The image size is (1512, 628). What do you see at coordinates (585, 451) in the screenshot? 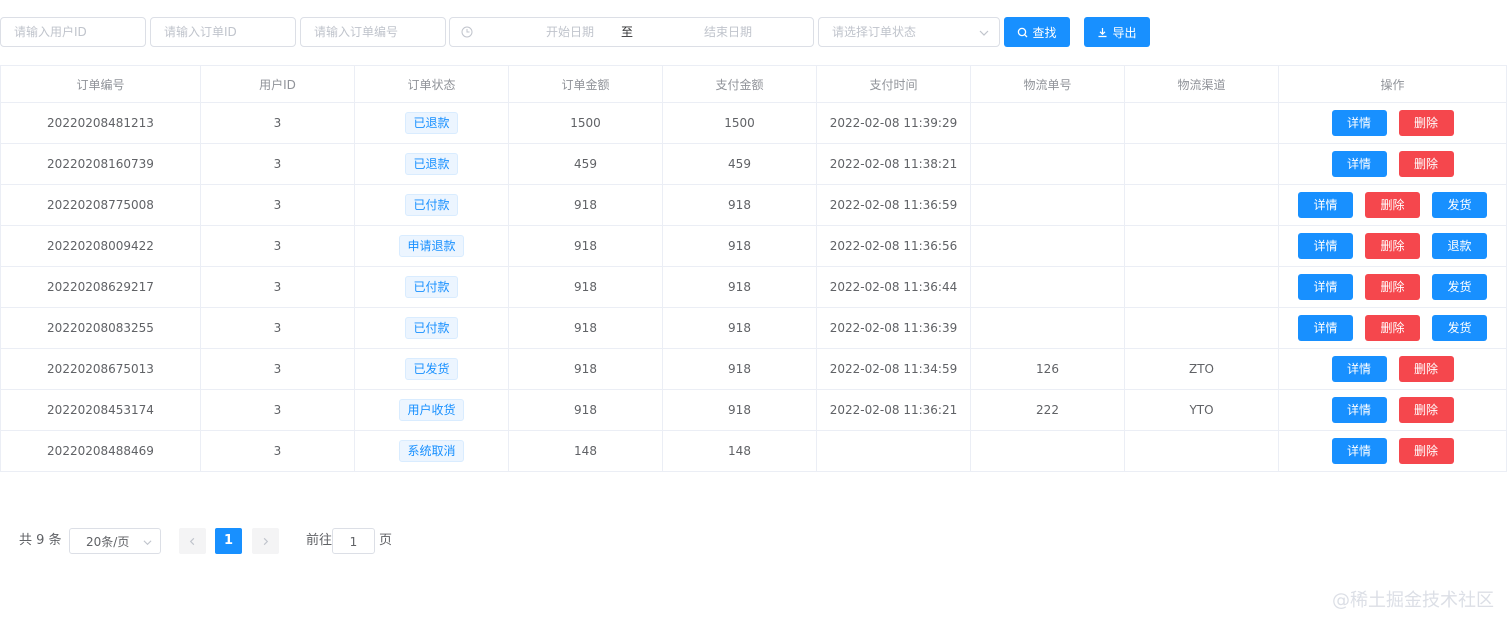
I see `cell-amount: 148` at bounding box center [585, 451].